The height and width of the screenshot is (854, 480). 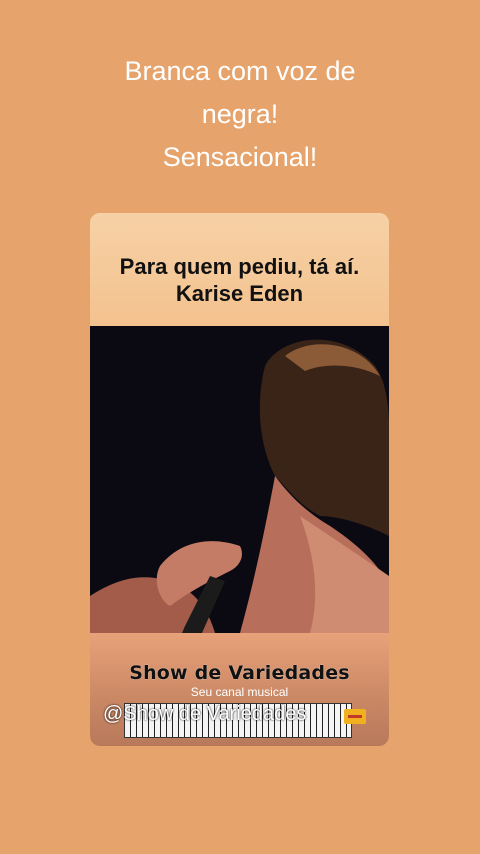 I want to click on caption-line-3: Sensacional!, so click(x=240, y=157).